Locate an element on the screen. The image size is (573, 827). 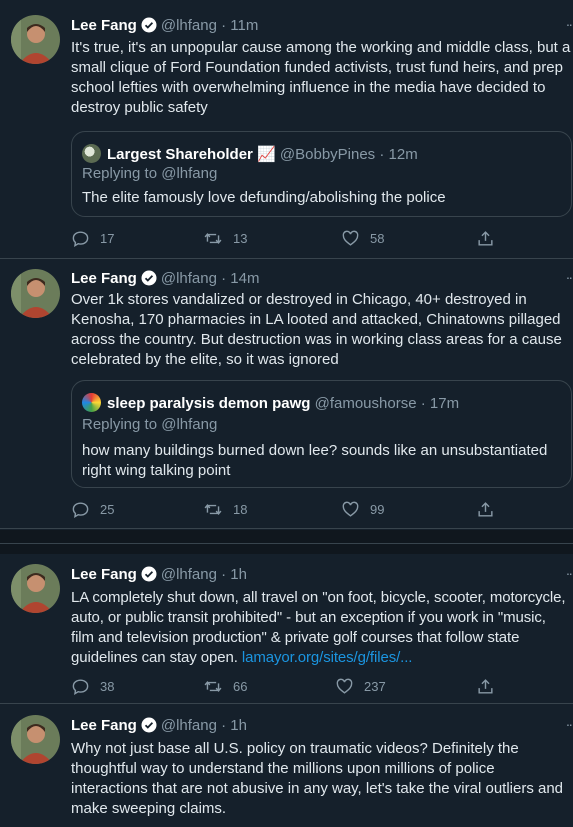
tweet-header: Lee Fang @lhfang · 14m is located at coordinates (312, 279).